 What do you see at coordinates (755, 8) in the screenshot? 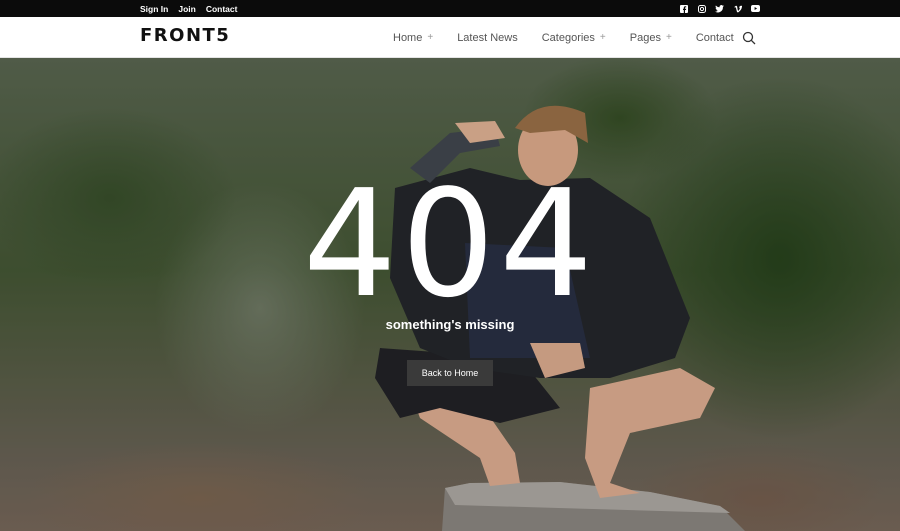
I see `youtube-icon` at bounding box center [755, 8].